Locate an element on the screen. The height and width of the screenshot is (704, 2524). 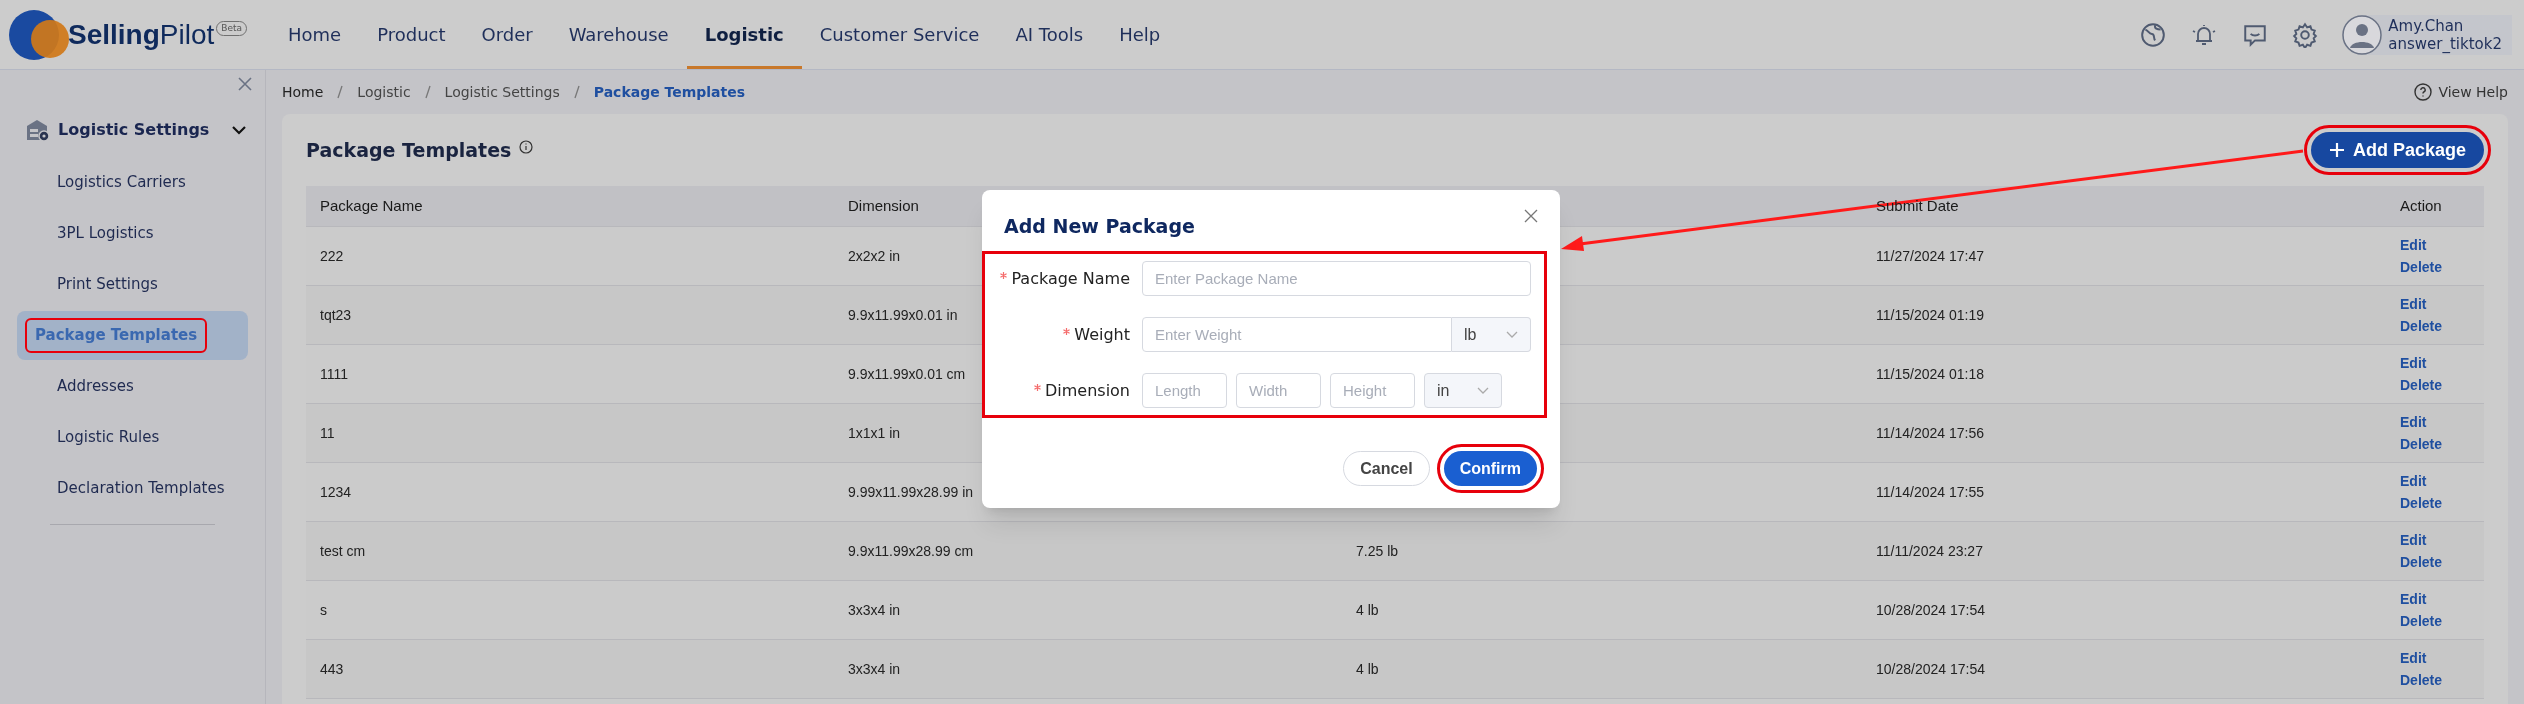
table-cell-text: 11/14/2024 17:55 is located at coordinates (1930, 492).